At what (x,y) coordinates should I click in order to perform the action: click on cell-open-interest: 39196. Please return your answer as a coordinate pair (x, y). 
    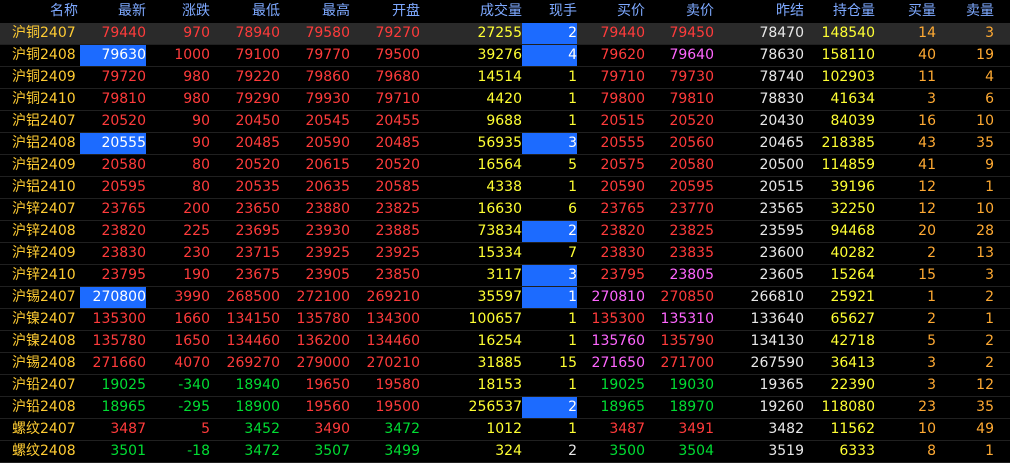
    Looking at the image, I should click on (852, 187).